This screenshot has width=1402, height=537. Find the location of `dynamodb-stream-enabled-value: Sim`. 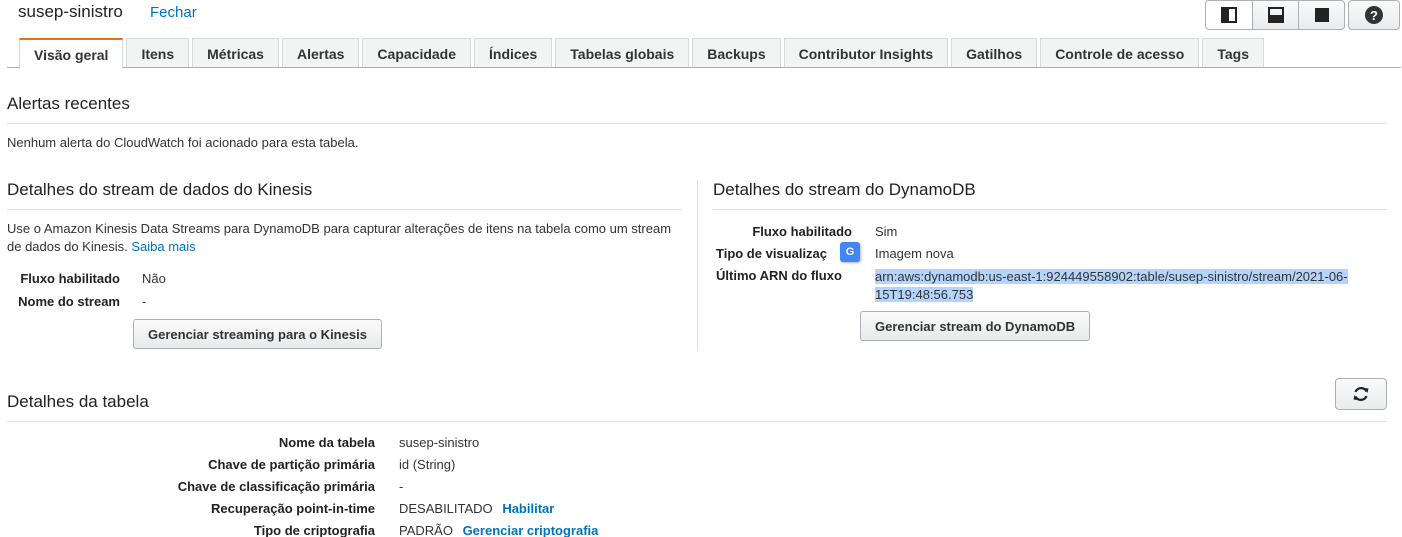

dynamodb-stream-enabled-value: Sim is located at coordinates (886, 231).